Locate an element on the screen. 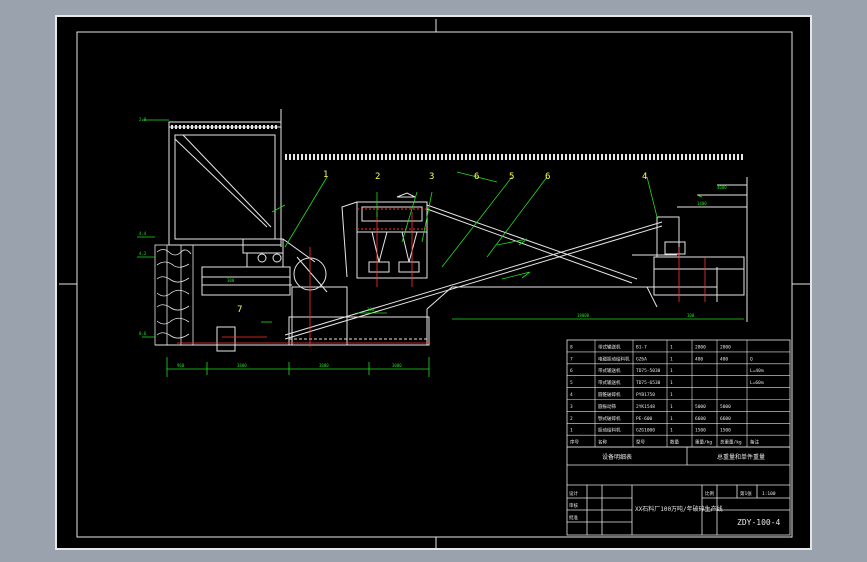  tb-ratio: 1:100 is located at coordinates (769, 494).